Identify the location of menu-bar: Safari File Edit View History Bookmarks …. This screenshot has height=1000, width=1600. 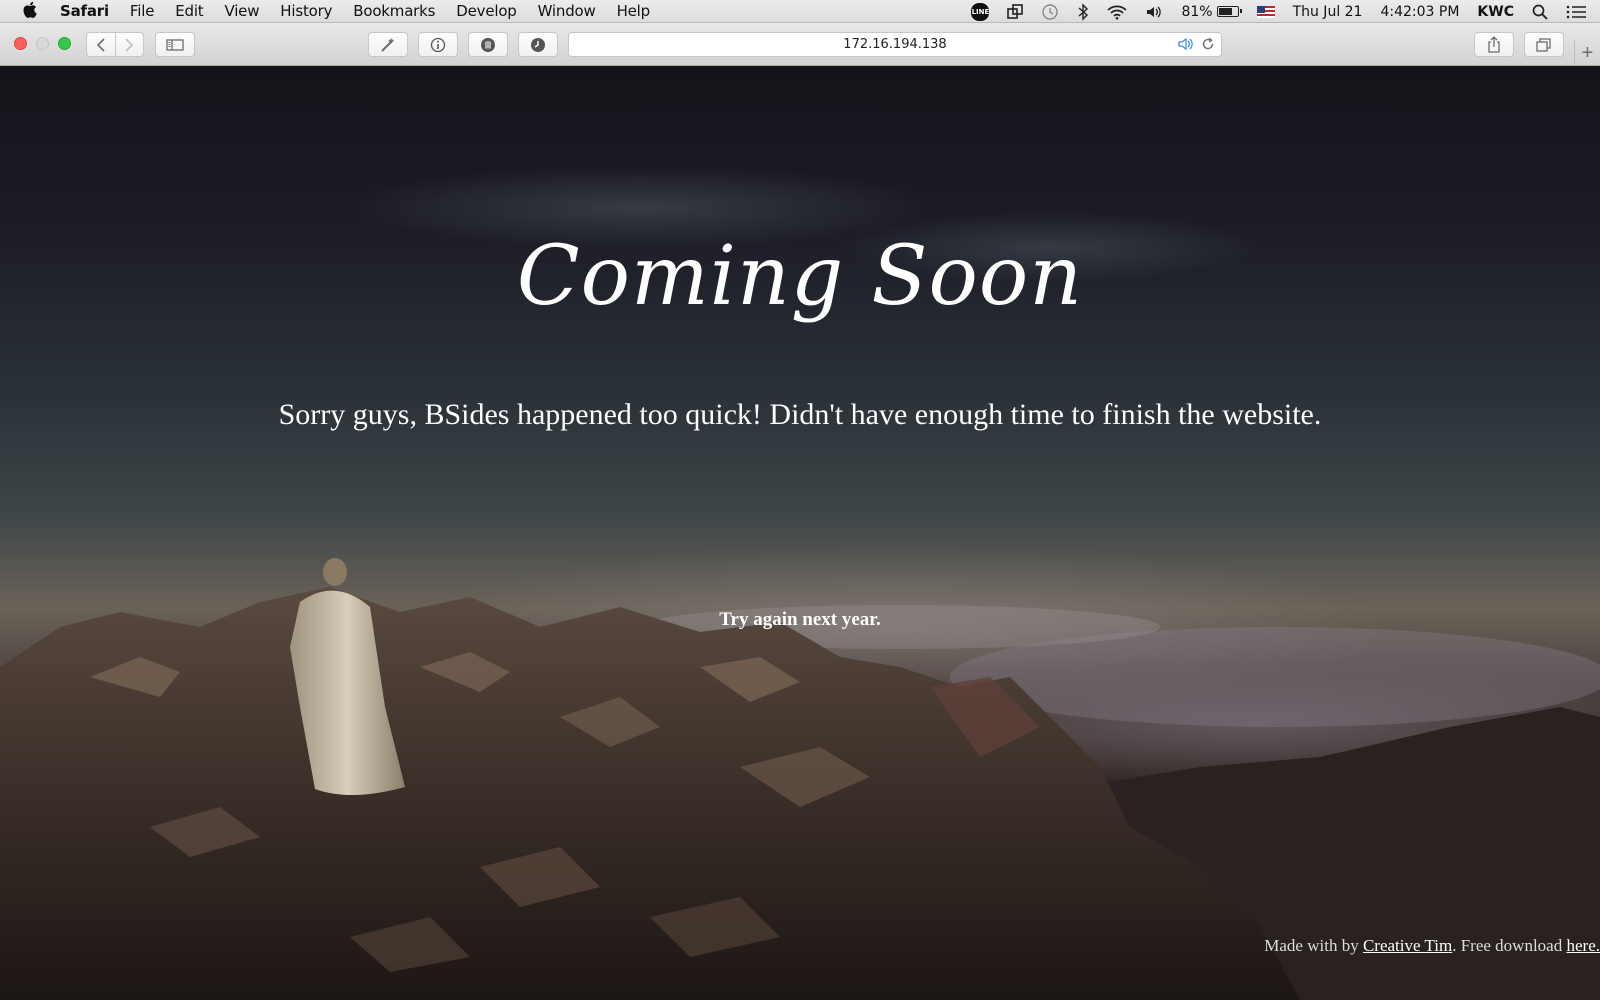
(800, 11).